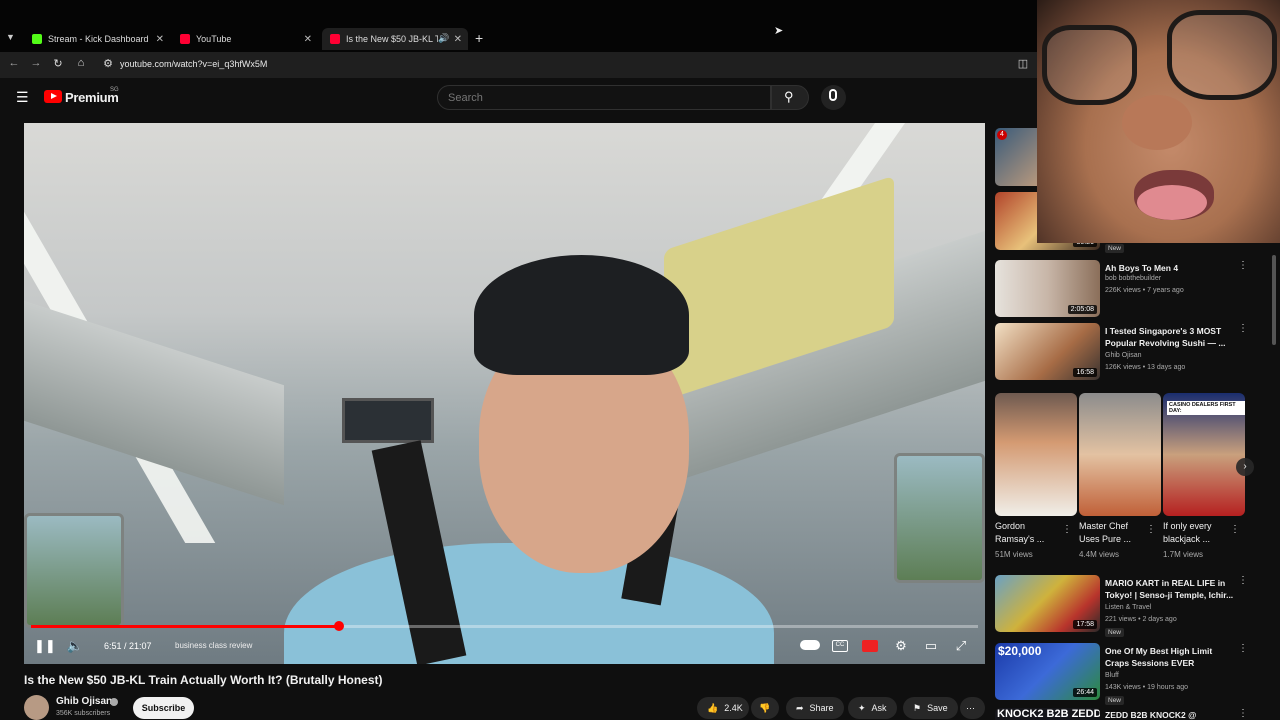 This screenshot has height=720, width=1280. What do you see at coordinates (1115, 248) in the screenshot?
I see `new-badge: New` at bounding box center [1115, 248].